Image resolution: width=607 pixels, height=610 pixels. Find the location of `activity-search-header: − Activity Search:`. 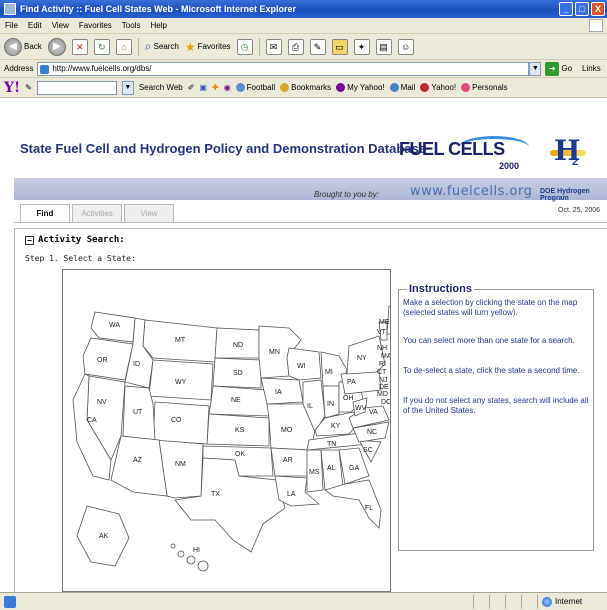

activity-search-header: − Activity Search: is located at coordinates (75, 240).